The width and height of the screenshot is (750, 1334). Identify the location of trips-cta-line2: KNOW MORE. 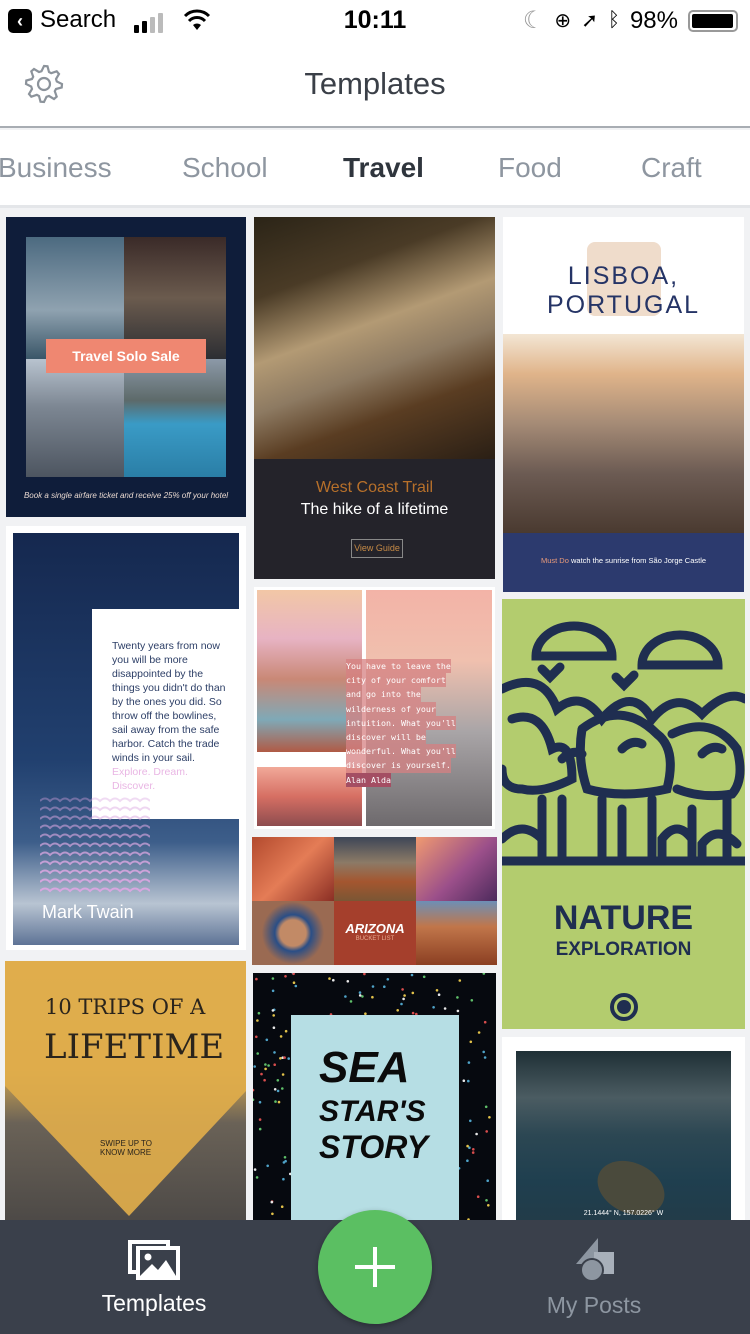
(126, 1152).